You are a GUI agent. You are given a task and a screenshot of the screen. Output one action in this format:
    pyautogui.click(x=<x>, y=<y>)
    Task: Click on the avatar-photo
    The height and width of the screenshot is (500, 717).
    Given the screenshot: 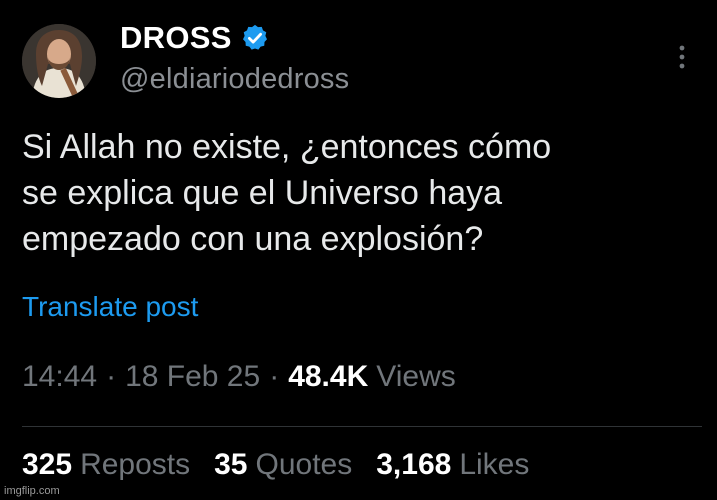 What is the action you would take?
    pyautogui.click(x=59, y=61)
    